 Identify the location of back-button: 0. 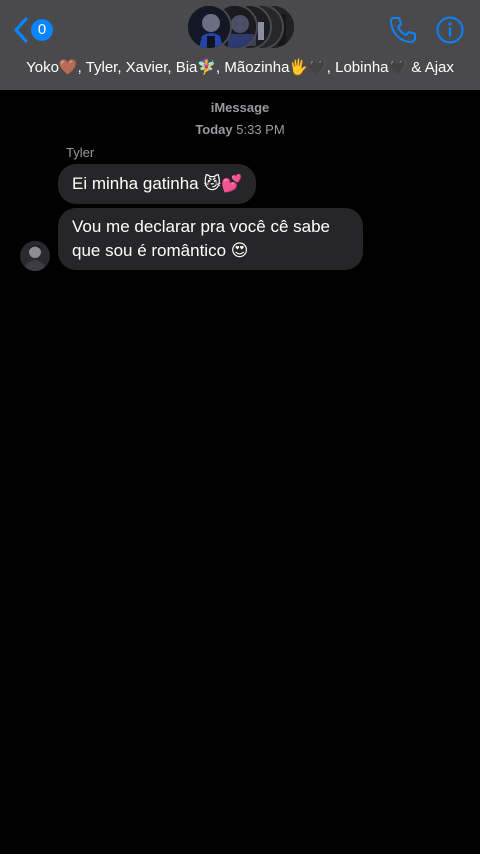
(33, 30).